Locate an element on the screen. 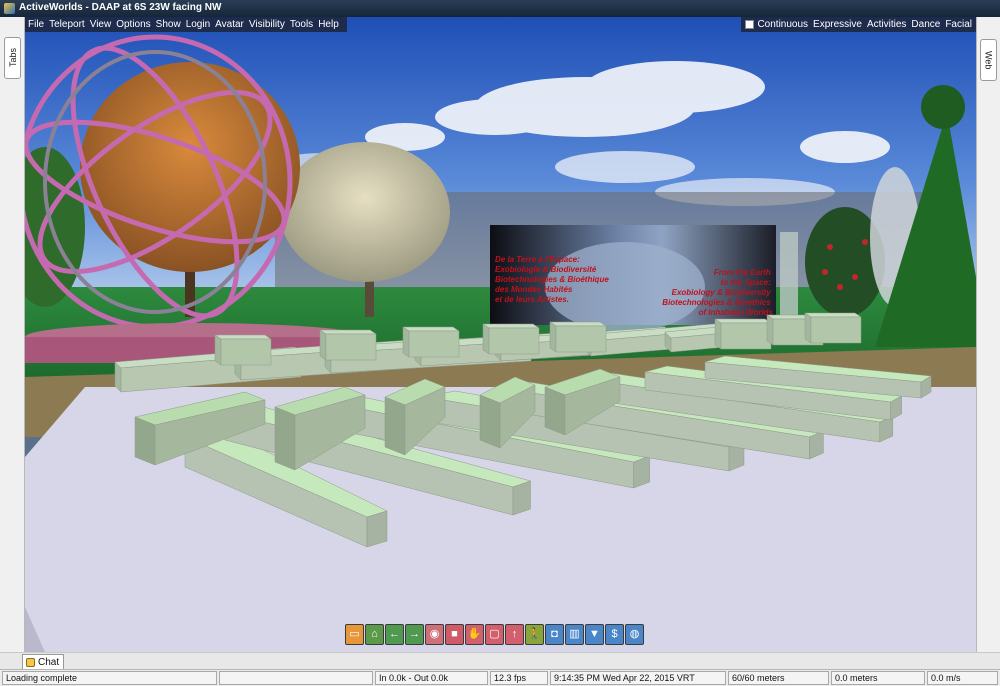 The height and width of the screenshot is (686, 1000). globe-button: ◍ is located at coordinates (634, 634).